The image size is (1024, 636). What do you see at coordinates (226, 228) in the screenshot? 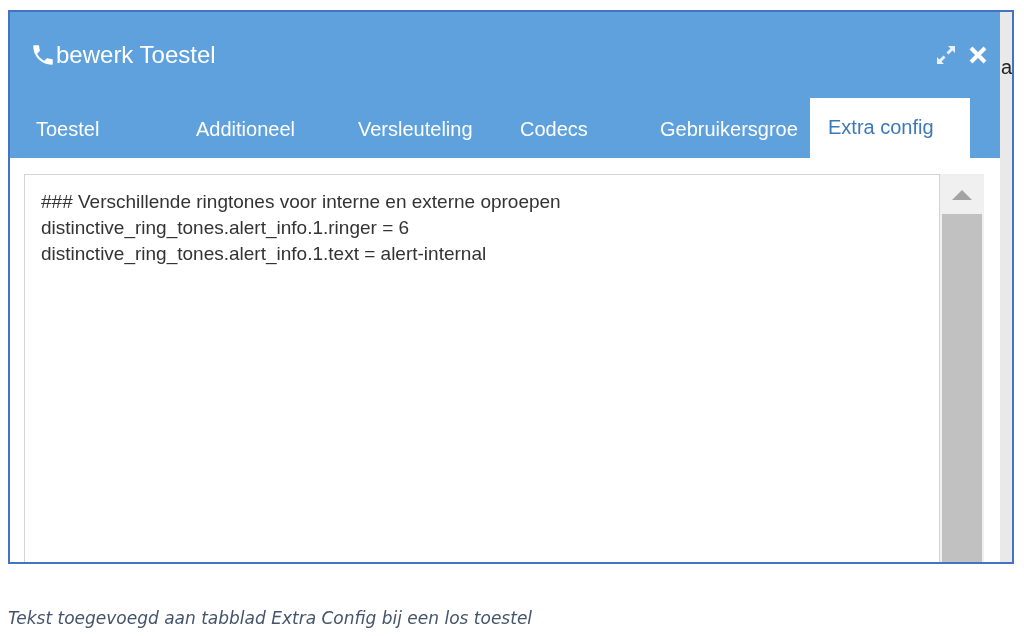
I see `config-line: distinctive_ring_tones.alert_info.1.ringer = 6` at bounding box center [226, 228].